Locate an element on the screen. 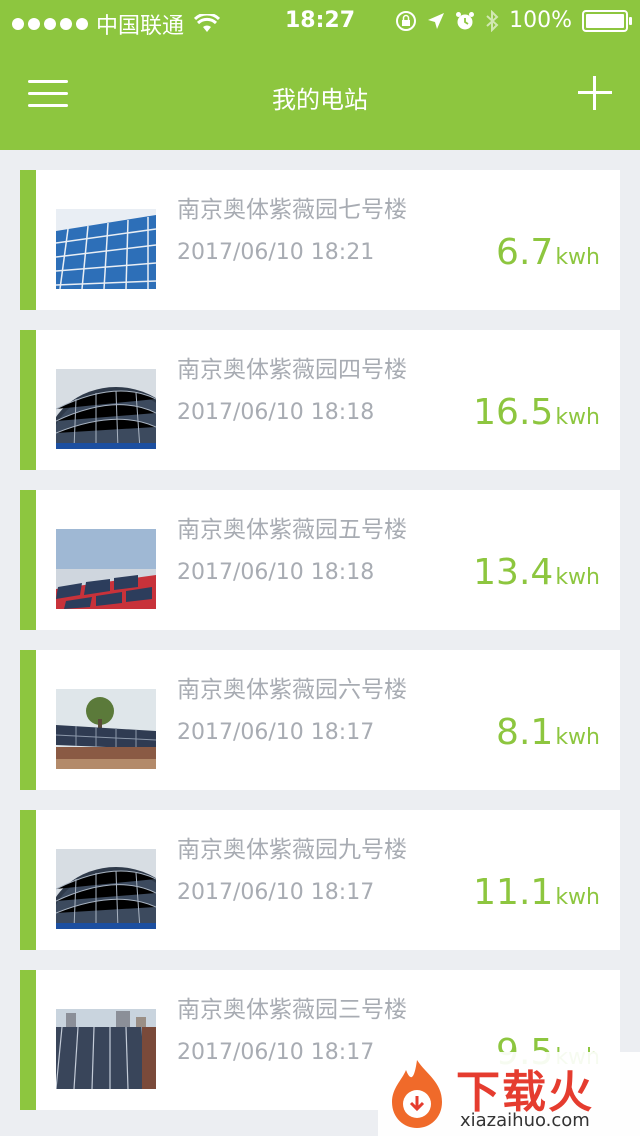 This screenshot has height=1136, width=640. energy-value: 11.1 is located at coordinates (513, 892).